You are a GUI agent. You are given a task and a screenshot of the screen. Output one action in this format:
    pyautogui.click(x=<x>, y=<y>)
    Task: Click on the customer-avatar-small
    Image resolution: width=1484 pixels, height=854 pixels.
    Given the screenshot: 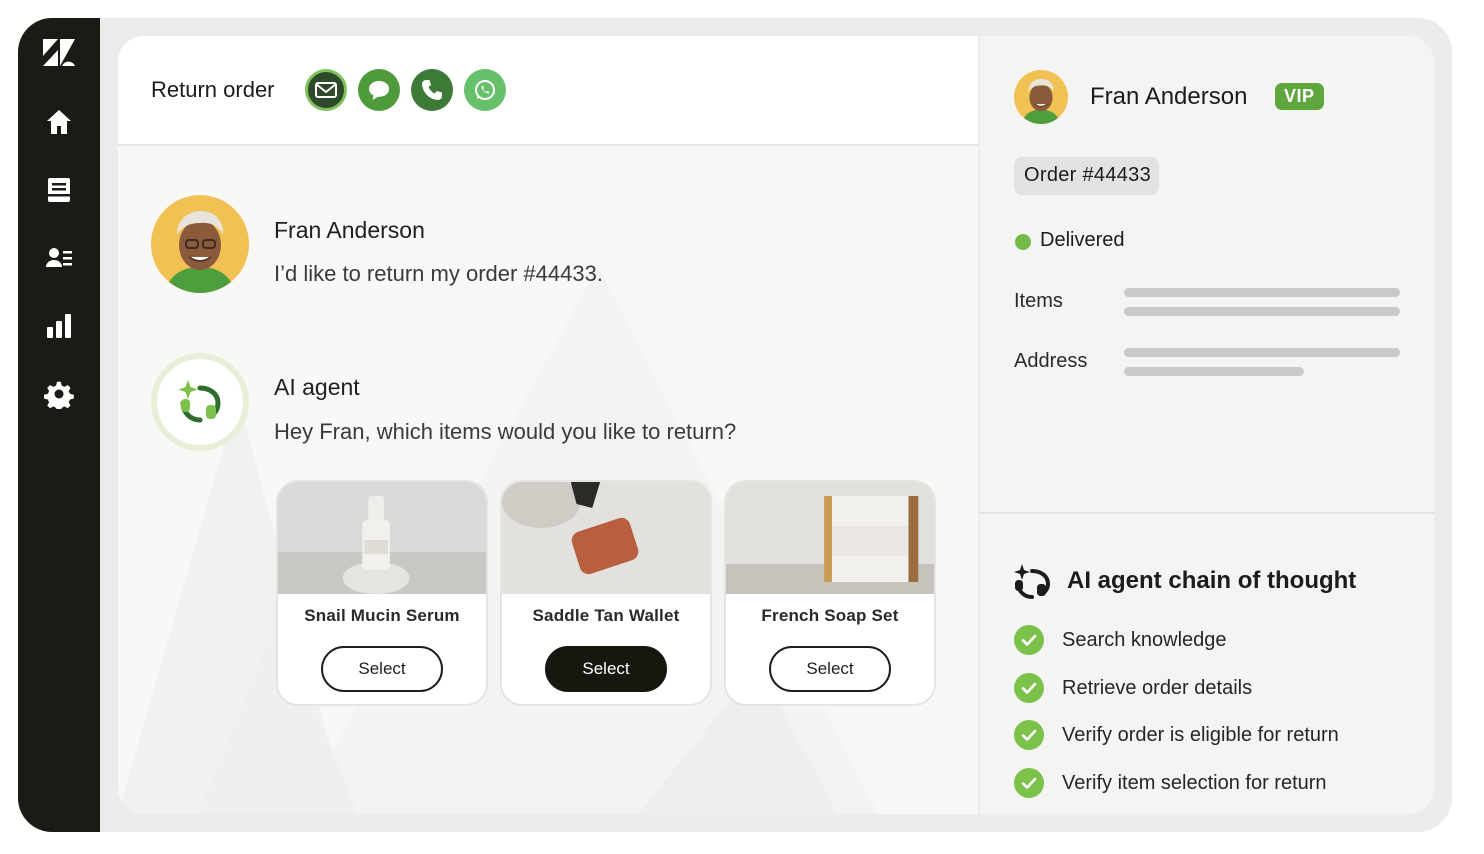 What is the action you would take?
    pyautogui.click(x=1041, y=97)
    